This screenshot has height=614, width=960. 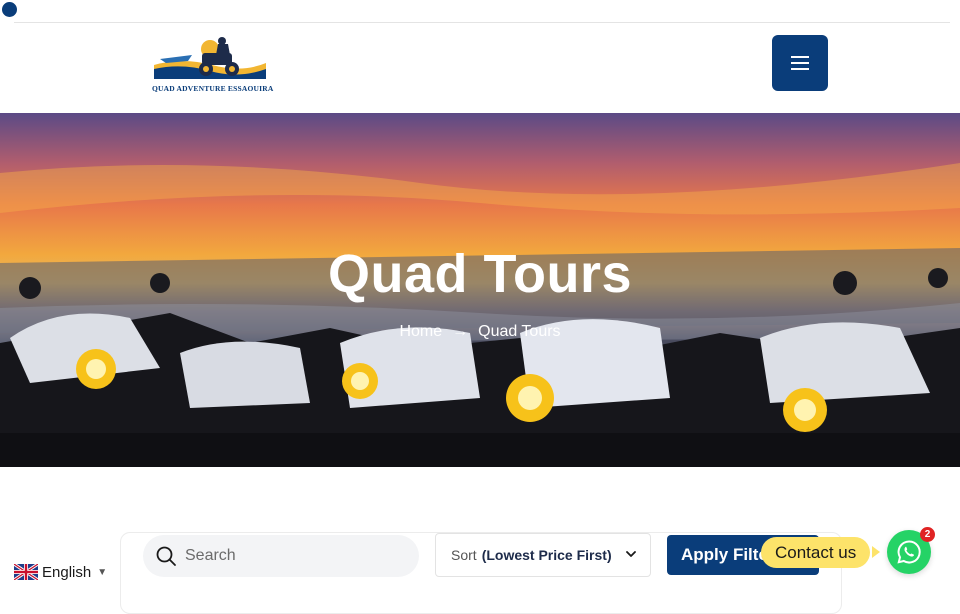 I want to click on breadcrumb-current: Quad Tours, so click(x=519, y=331).